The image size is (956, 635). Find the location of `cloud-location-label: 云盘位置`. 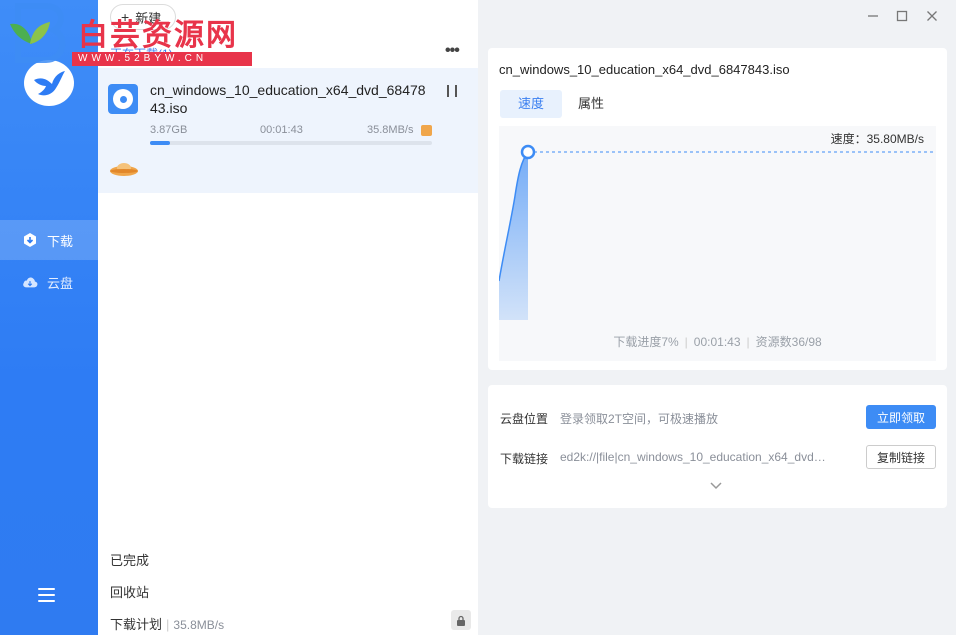

cloud-location-label: 云盘位置 is located at coordinates (524, 419).